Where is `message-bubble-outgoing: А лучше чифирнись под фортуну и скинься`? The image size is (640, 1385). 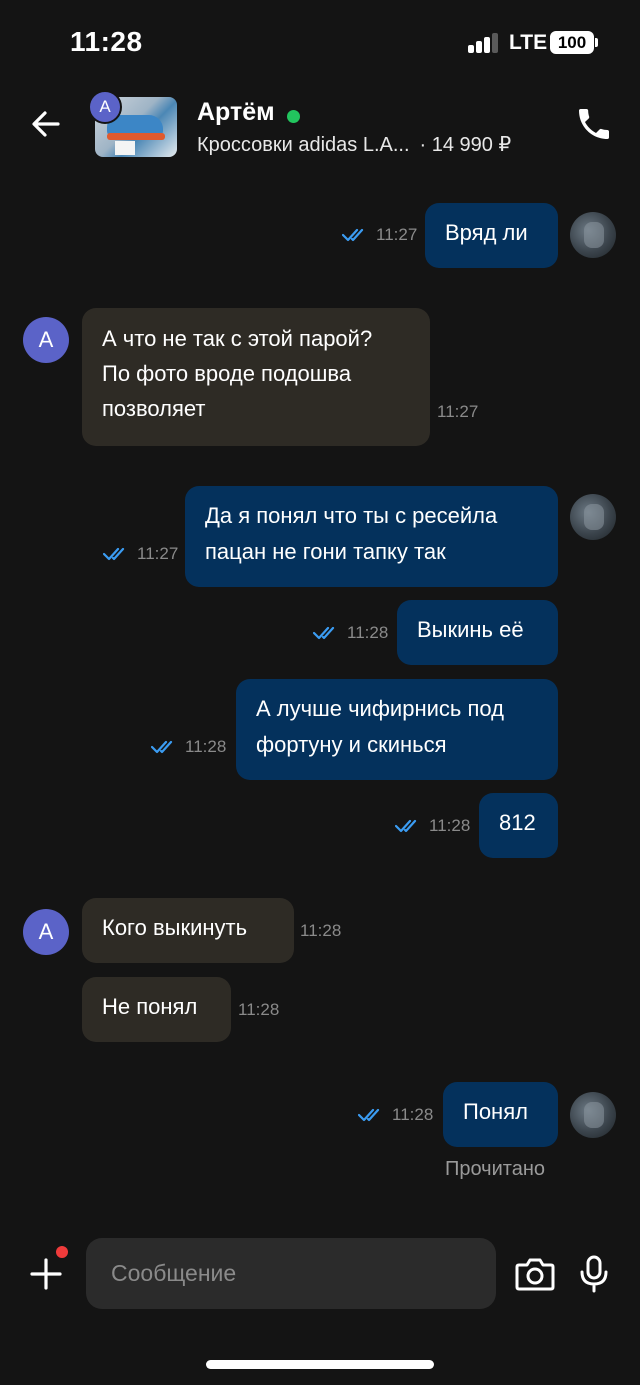 message-bubble-outgoing: А лучше чифирнись под фортуну и скинься is located at coordinates (397, 729).